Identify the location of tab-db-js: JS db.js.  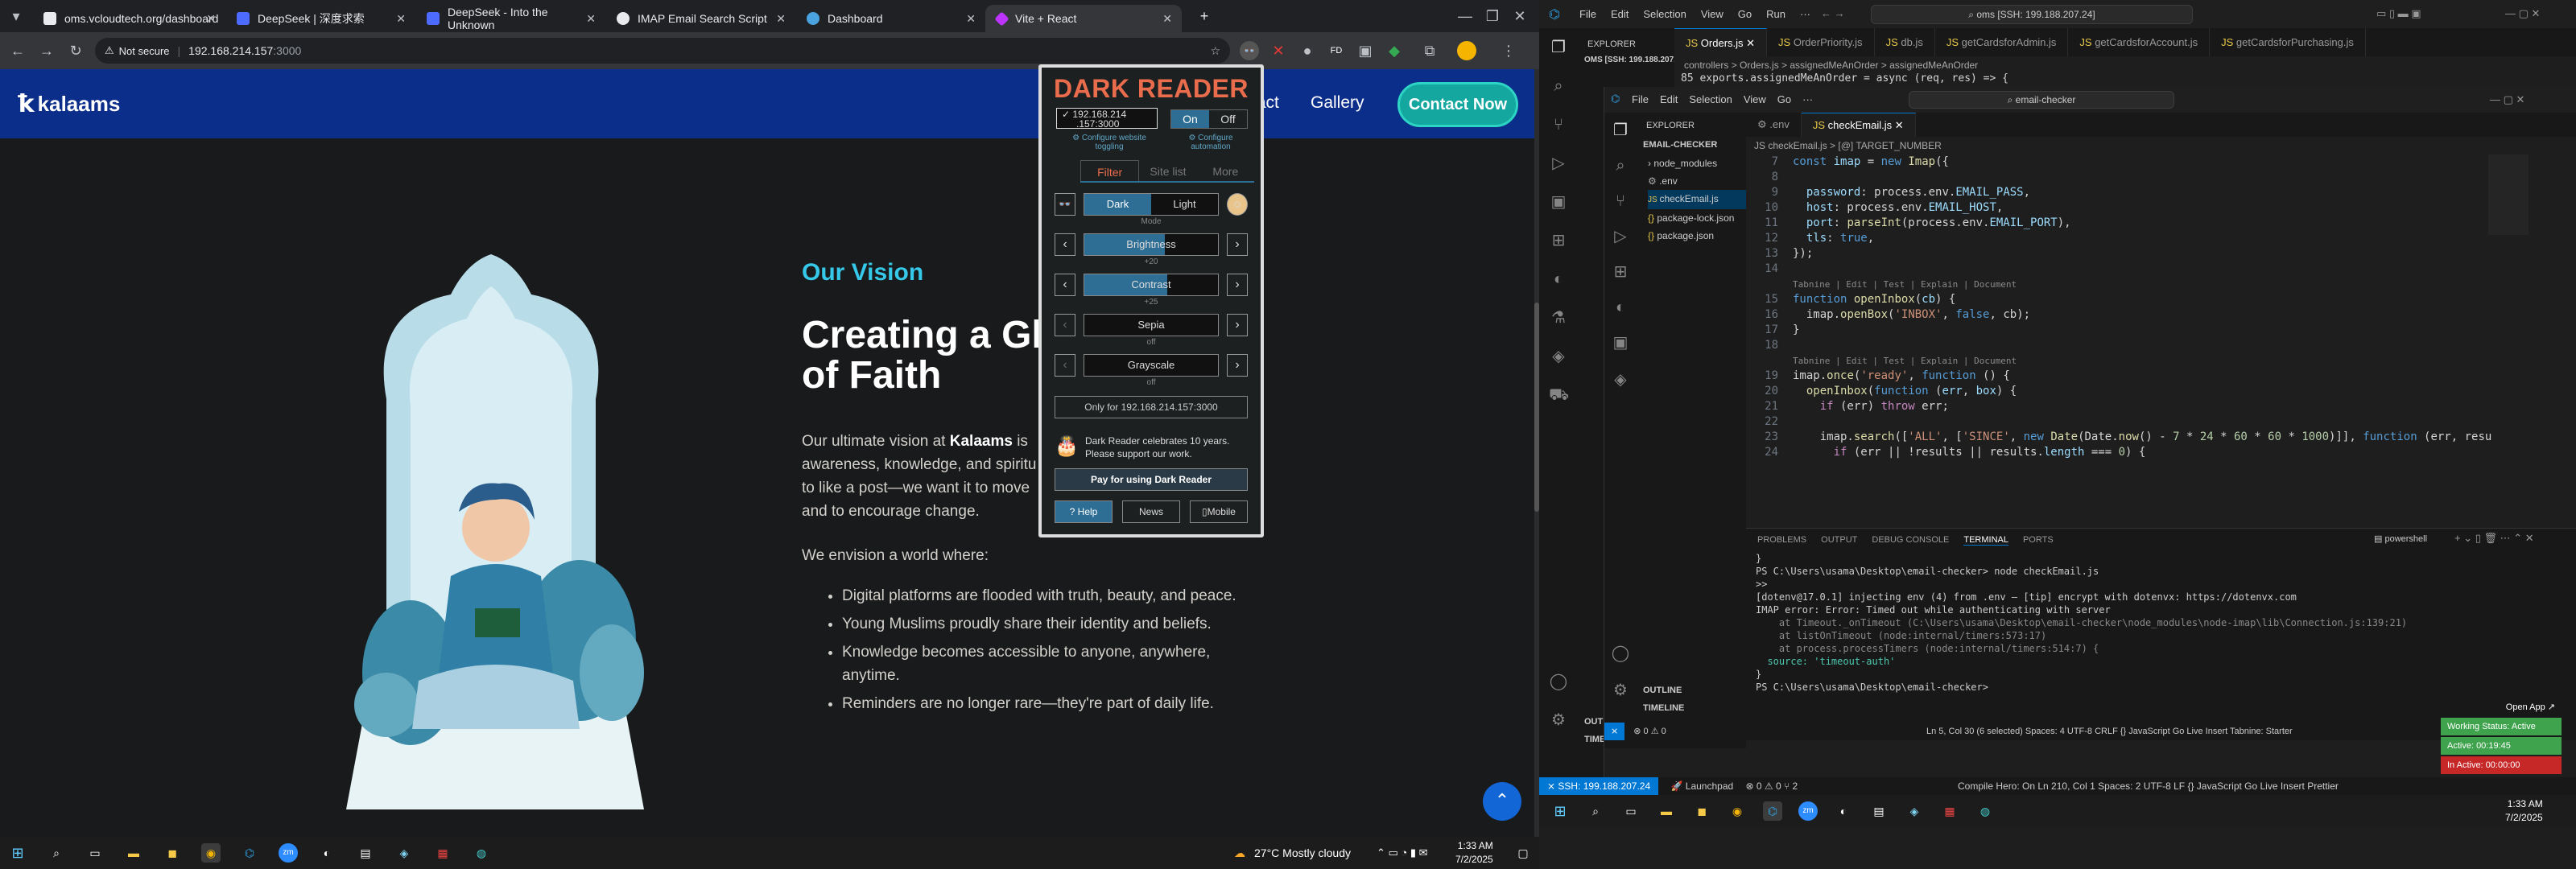
(1905, 42).